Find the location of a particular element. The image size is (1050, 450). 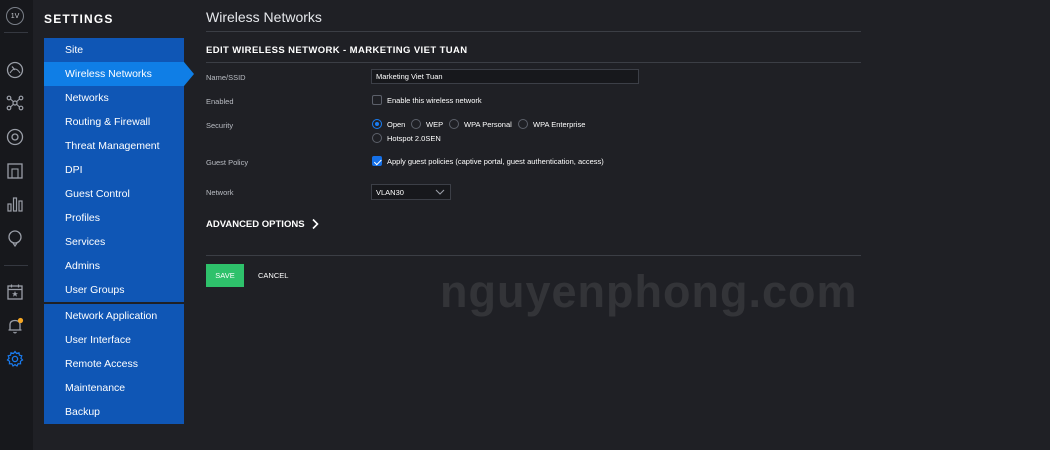

security-radio-wpa-enterprise is located at coordinates (523, 124).